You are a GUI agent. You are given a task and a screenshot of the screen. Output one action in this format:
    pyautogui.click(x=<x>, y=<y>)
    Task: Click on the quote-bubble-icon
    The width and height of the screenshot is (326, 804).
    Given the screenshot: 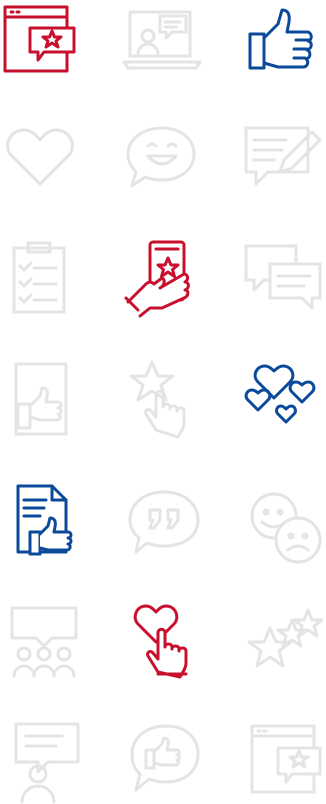 What is the action you would take?
    pyautogui.click(x=164, y=526)
    